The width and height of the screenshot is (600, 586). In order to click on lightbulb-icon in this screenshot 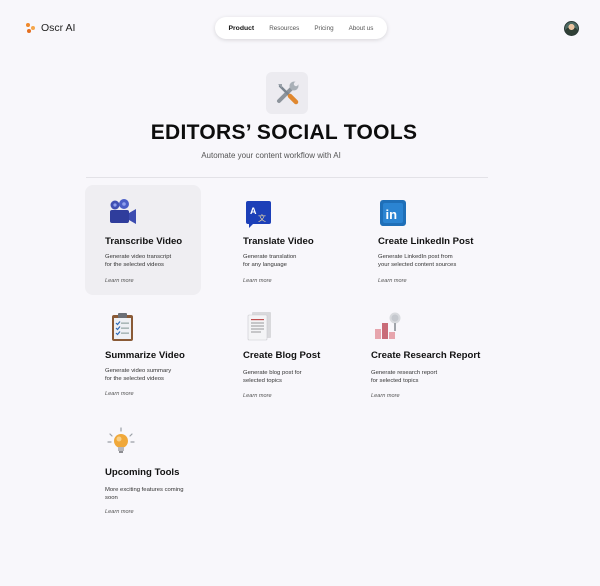, I will do `click(121, 440)`.